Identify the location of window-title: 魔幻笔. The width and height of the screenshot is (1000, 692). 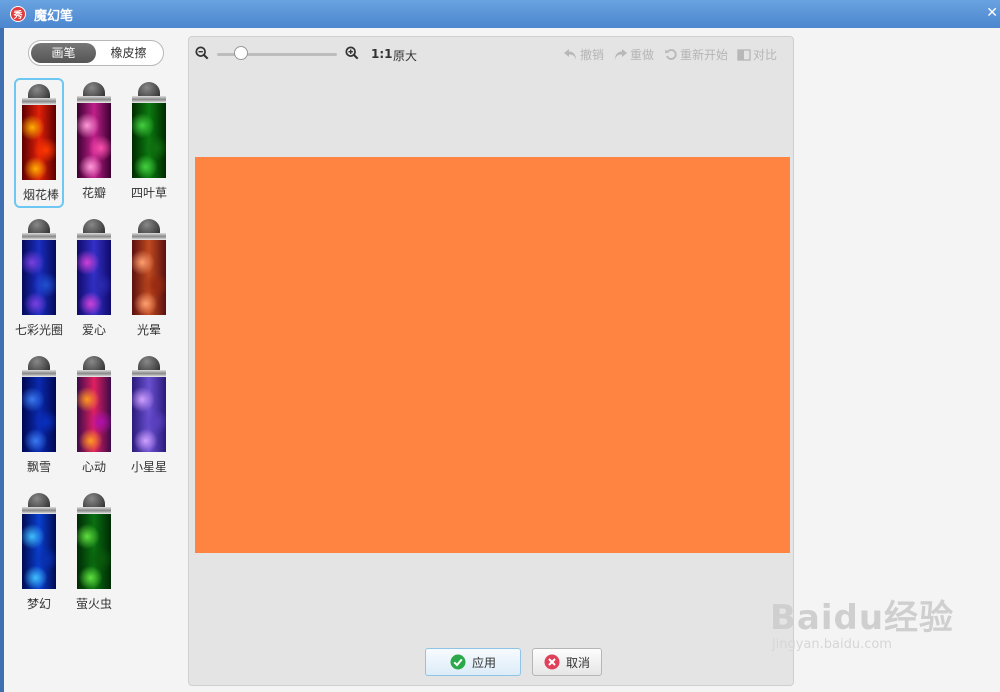
(54, 16).